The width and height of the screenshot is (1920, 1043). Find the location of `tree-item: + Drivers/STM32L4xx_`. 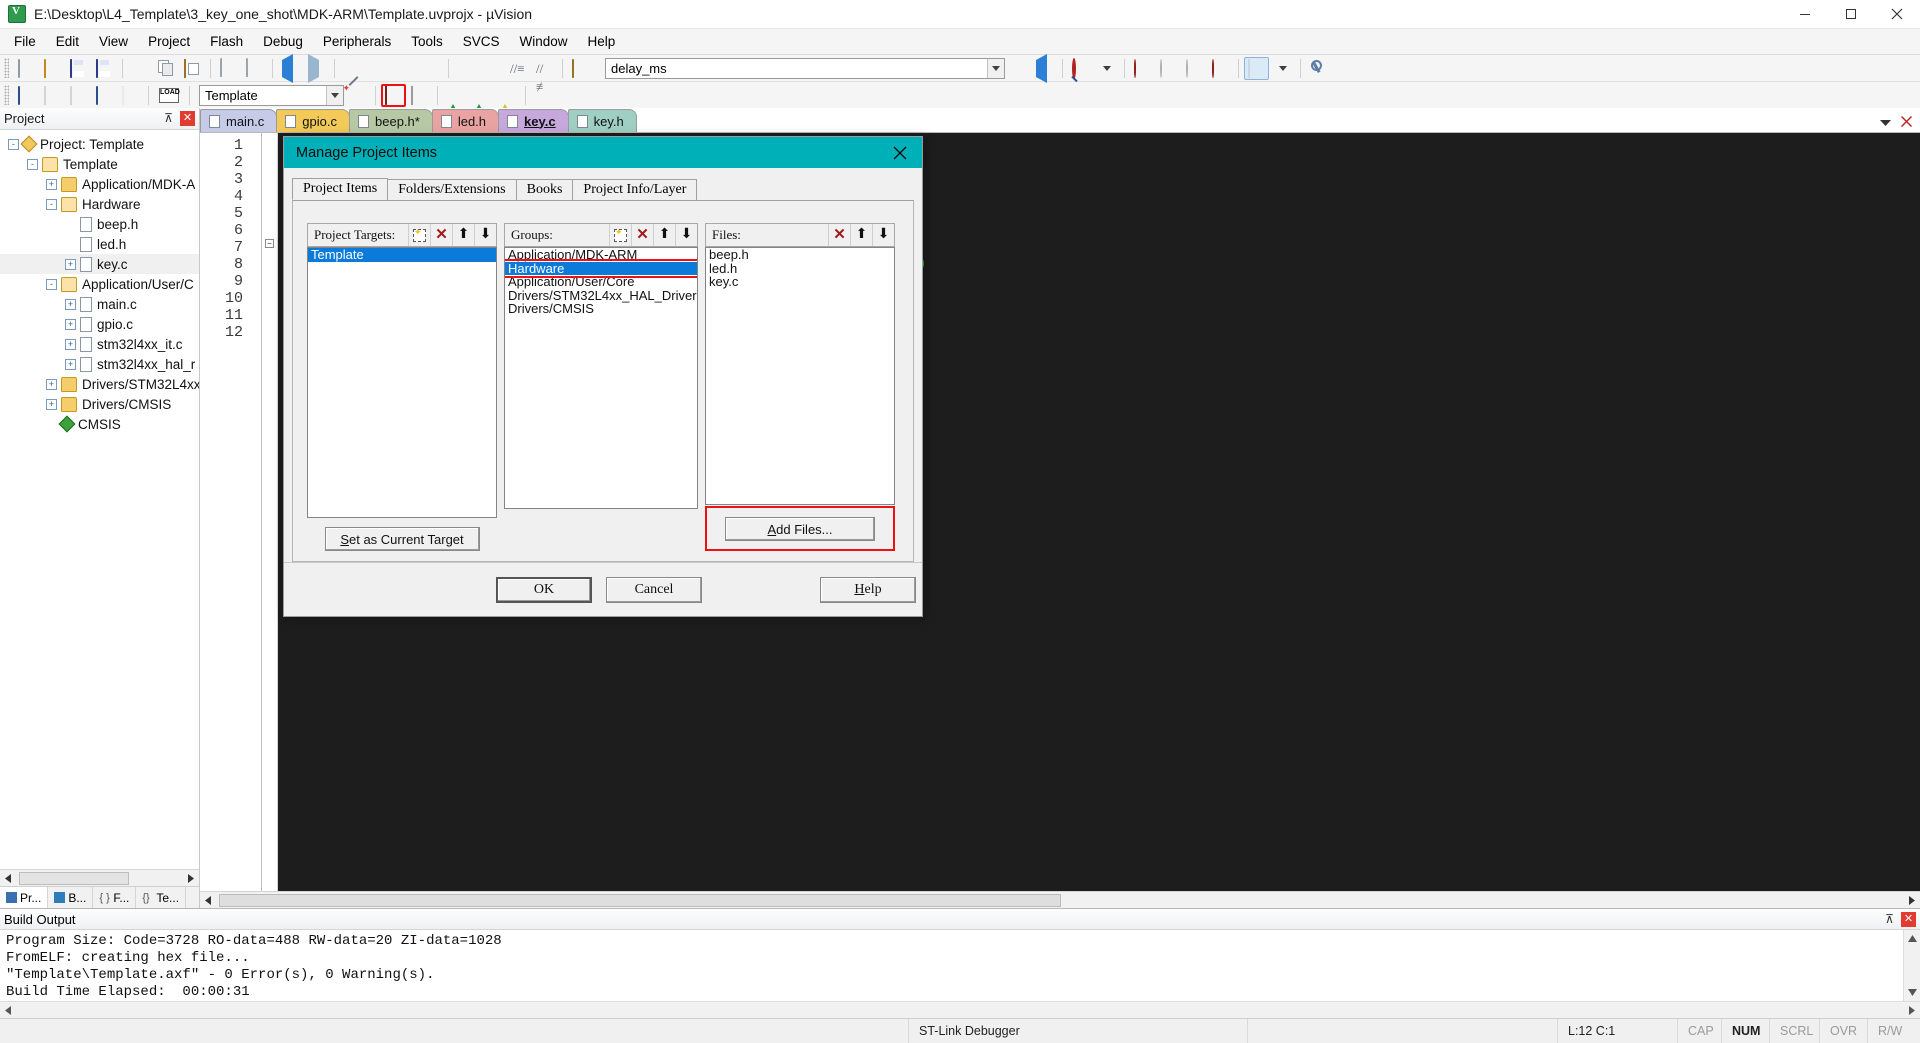

tree-item: + Drivers/STM32L4xx_ is located at coordinates (99, 384).